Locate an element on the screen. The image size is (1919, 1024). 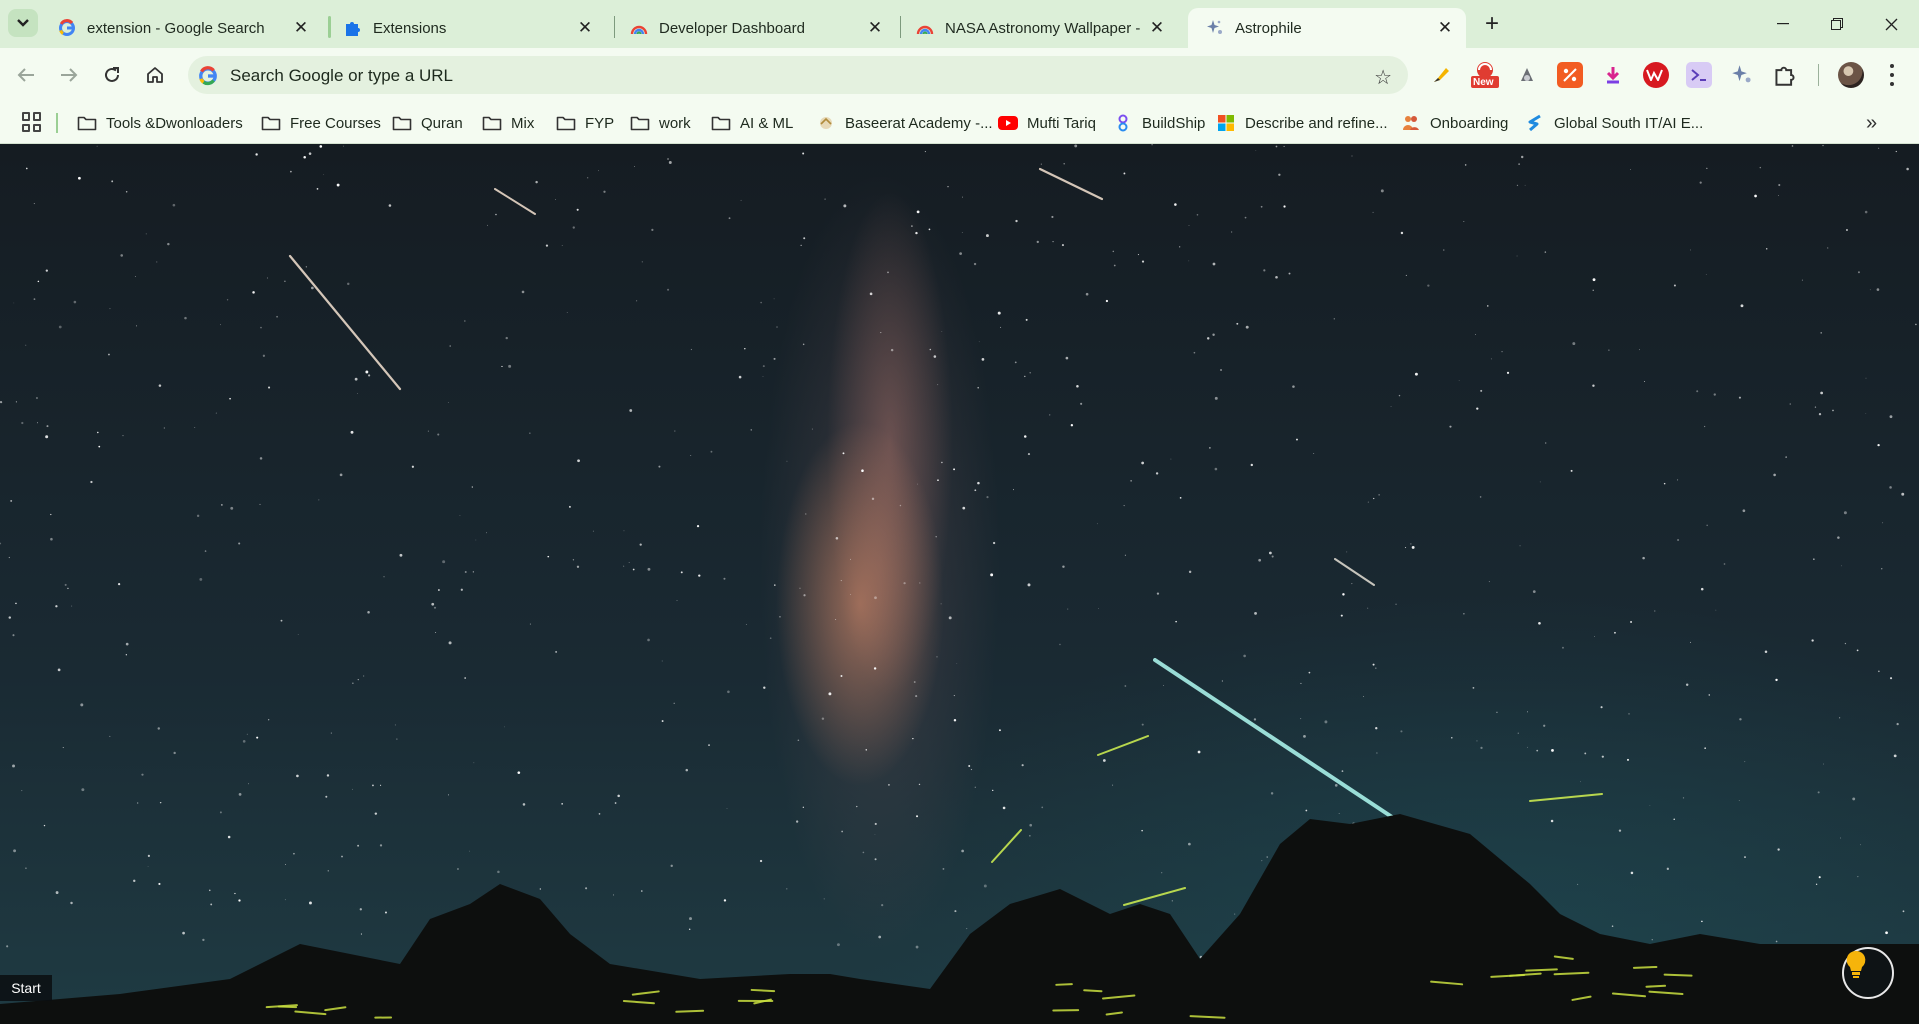
bookmark-label: Tools &Dwonloaders is located at coordinates (174, 123).